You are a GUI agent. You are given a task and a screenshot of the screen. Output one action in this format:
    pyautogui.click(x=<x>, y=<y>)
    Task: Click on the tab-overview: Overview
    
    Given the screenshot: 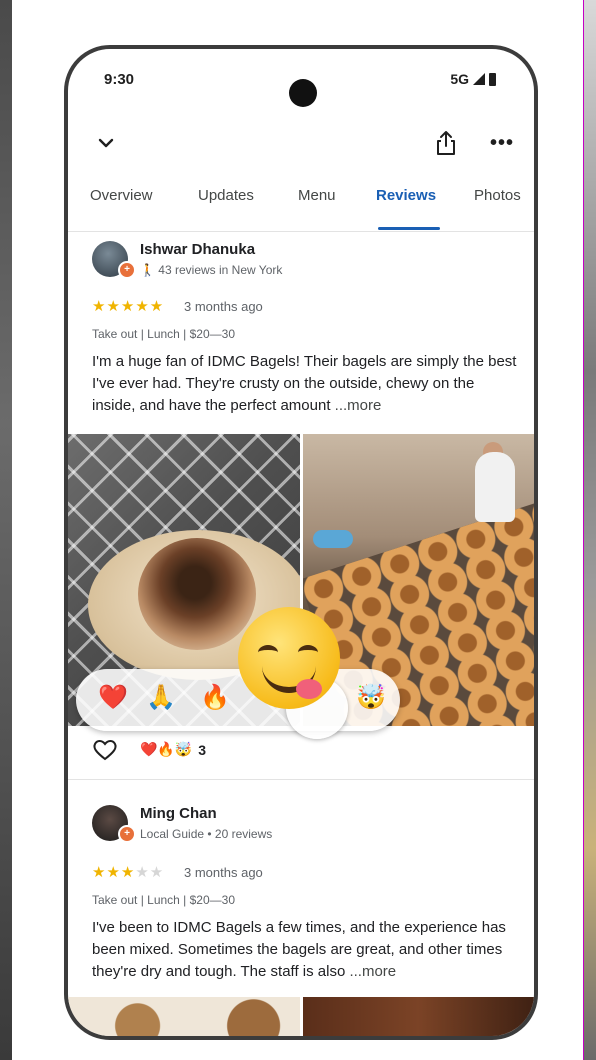 What is the action you would take?
    pyautogui.click(x=121, y=195)
    